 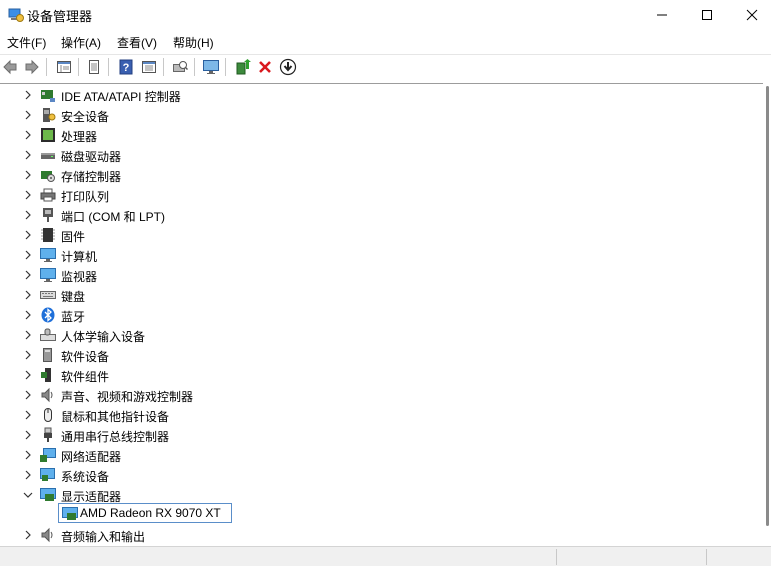 What do you see at coordinates (47, 535) in the screenshot?
I see `audio-io-icon` at bounding box center [47, 535].